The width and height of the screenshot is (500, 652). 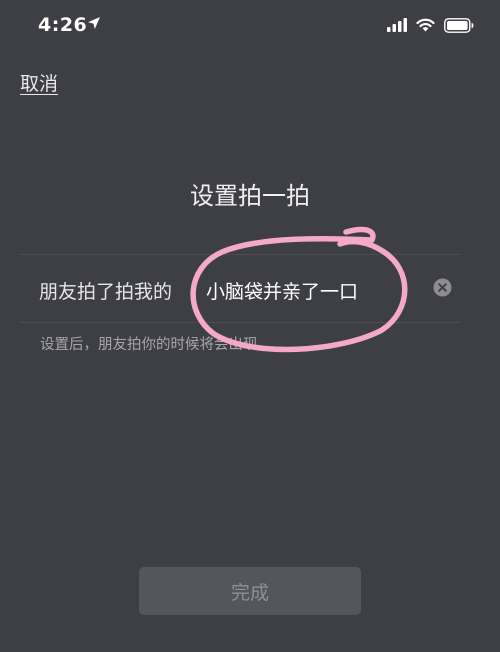 What do you see at coordinates (94, 23) in the screenshot?
I see `location-arrow-icon` at bounding box center [94, 23].